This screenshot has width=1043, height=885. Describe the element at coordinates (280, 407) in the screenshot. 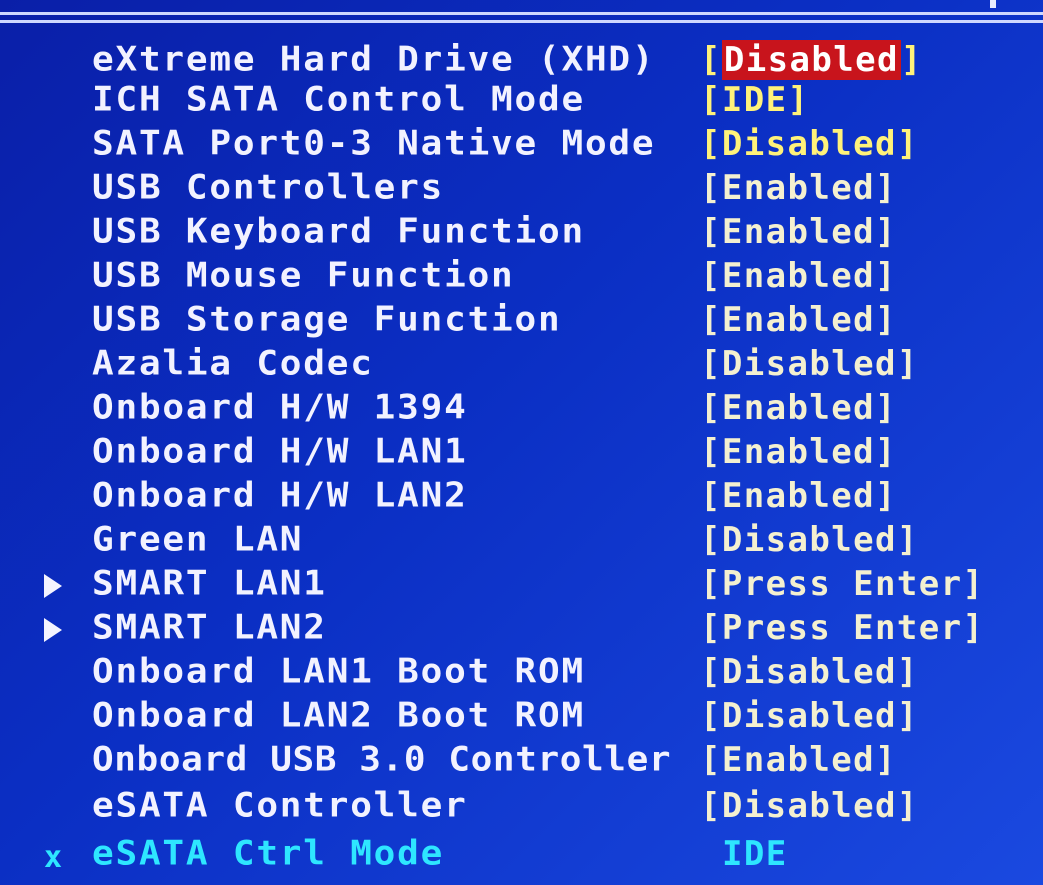

I see `setting-label: Onboard H/W 1394` at that location.